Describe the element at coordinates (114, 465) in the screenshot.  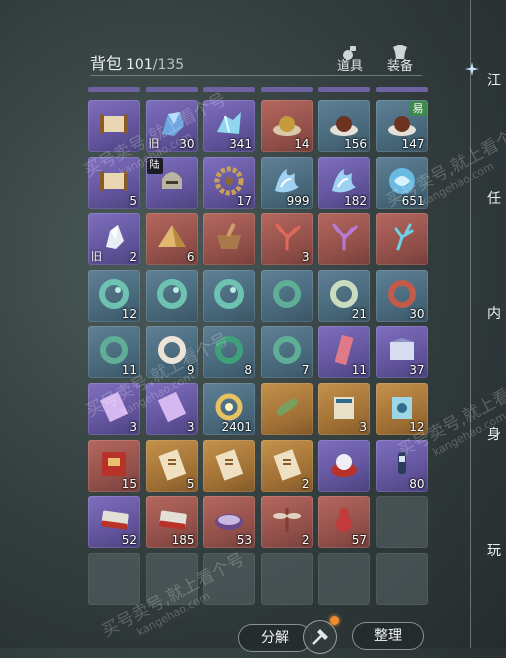
I see `inventory-slot: 15` at that location.